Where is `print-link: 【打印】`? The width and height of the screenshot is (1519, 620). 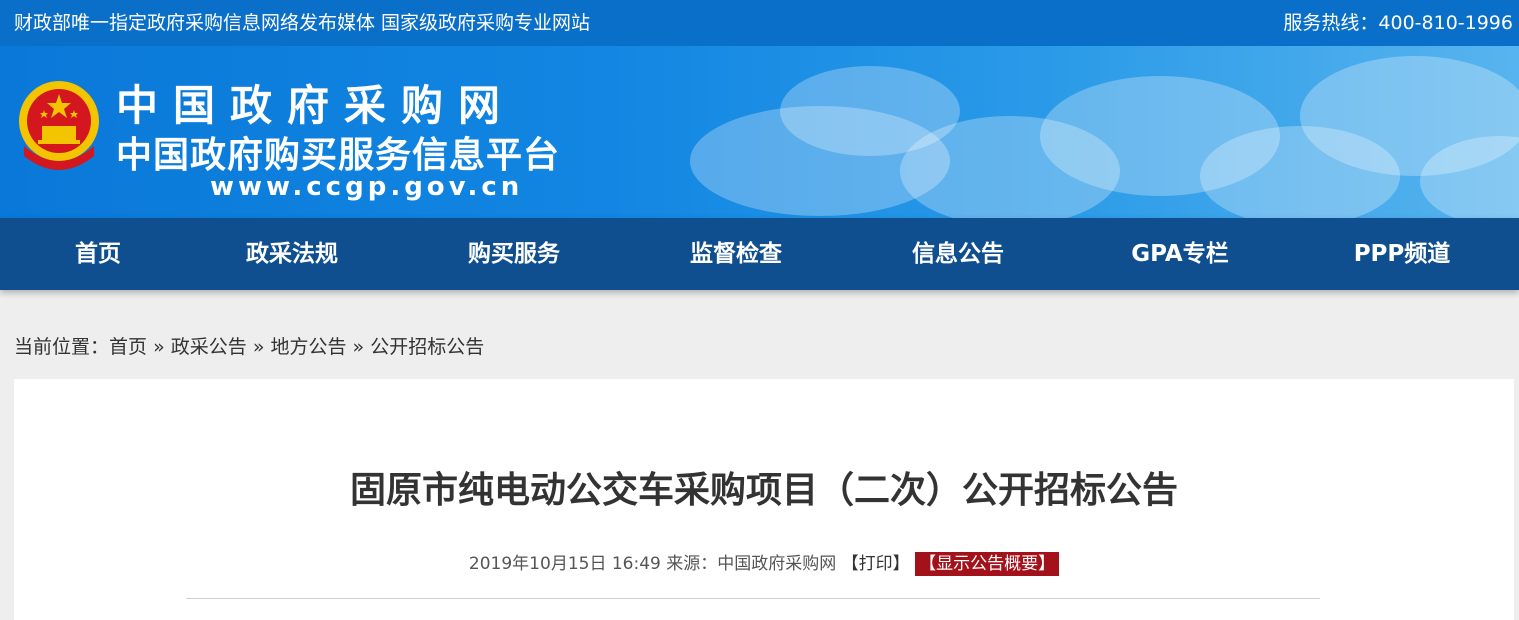 print-link: 【打印】 is located at coordinates (876, 564).